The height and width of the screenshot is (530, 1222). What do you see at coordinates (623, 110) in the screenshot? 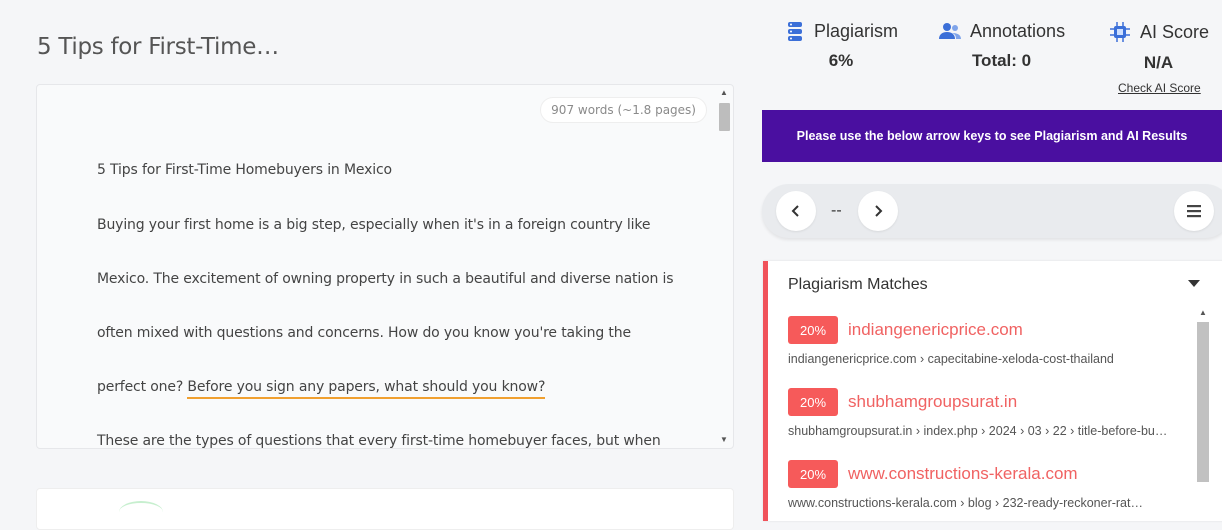
I see `word-count-badge: 907 words (~1.8 pages)` at bounding box center [623, 110].